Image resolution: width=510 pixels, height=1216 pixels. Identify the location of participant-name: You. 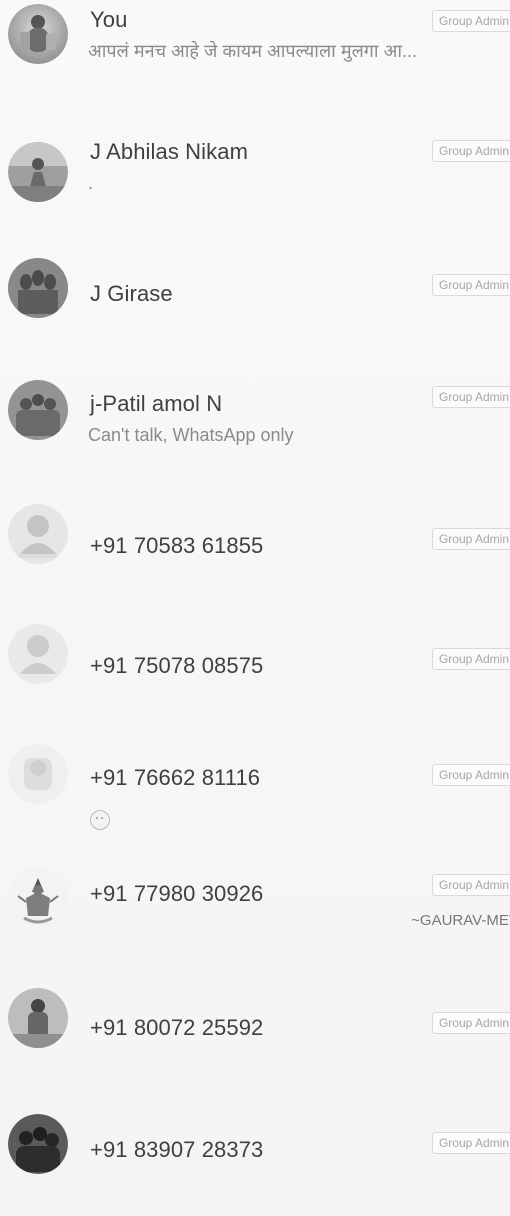
(109, 19).